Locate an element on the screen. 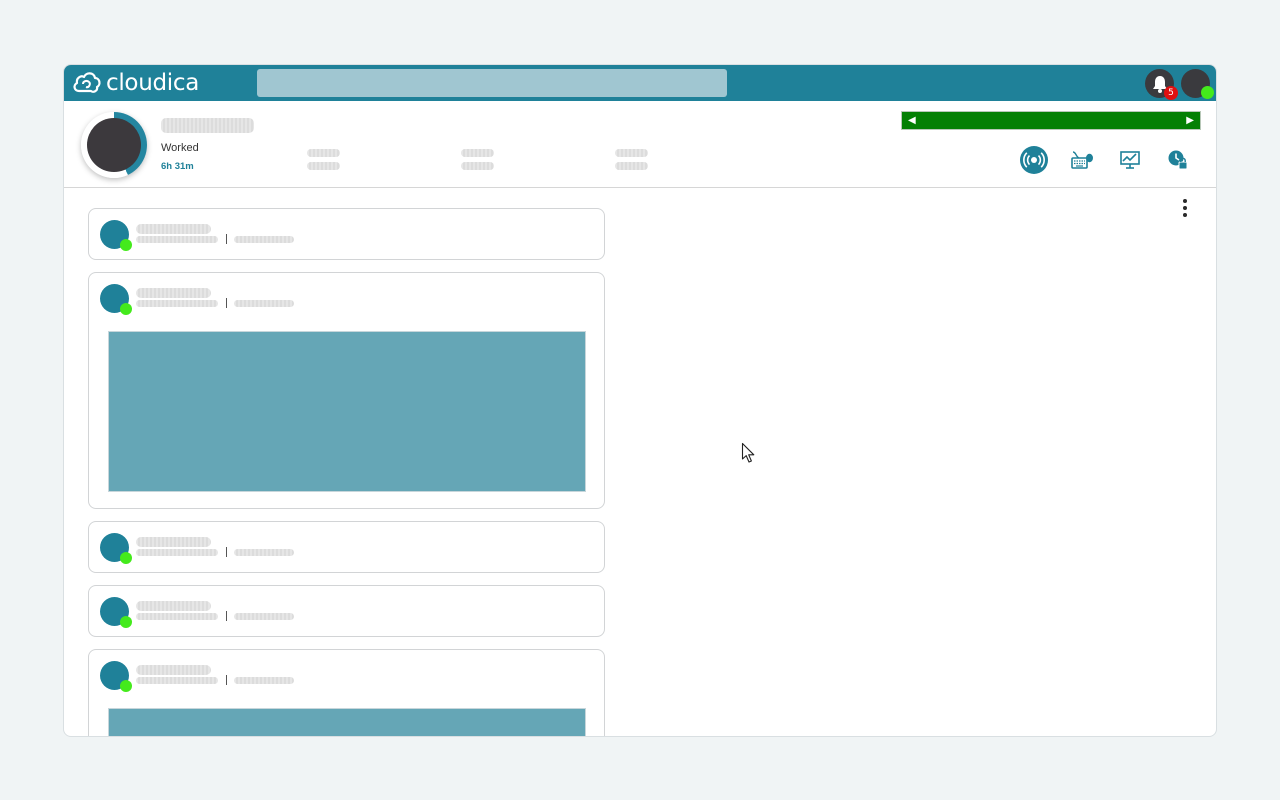  brand-name: cloudica is located at coordinates (153, 83).